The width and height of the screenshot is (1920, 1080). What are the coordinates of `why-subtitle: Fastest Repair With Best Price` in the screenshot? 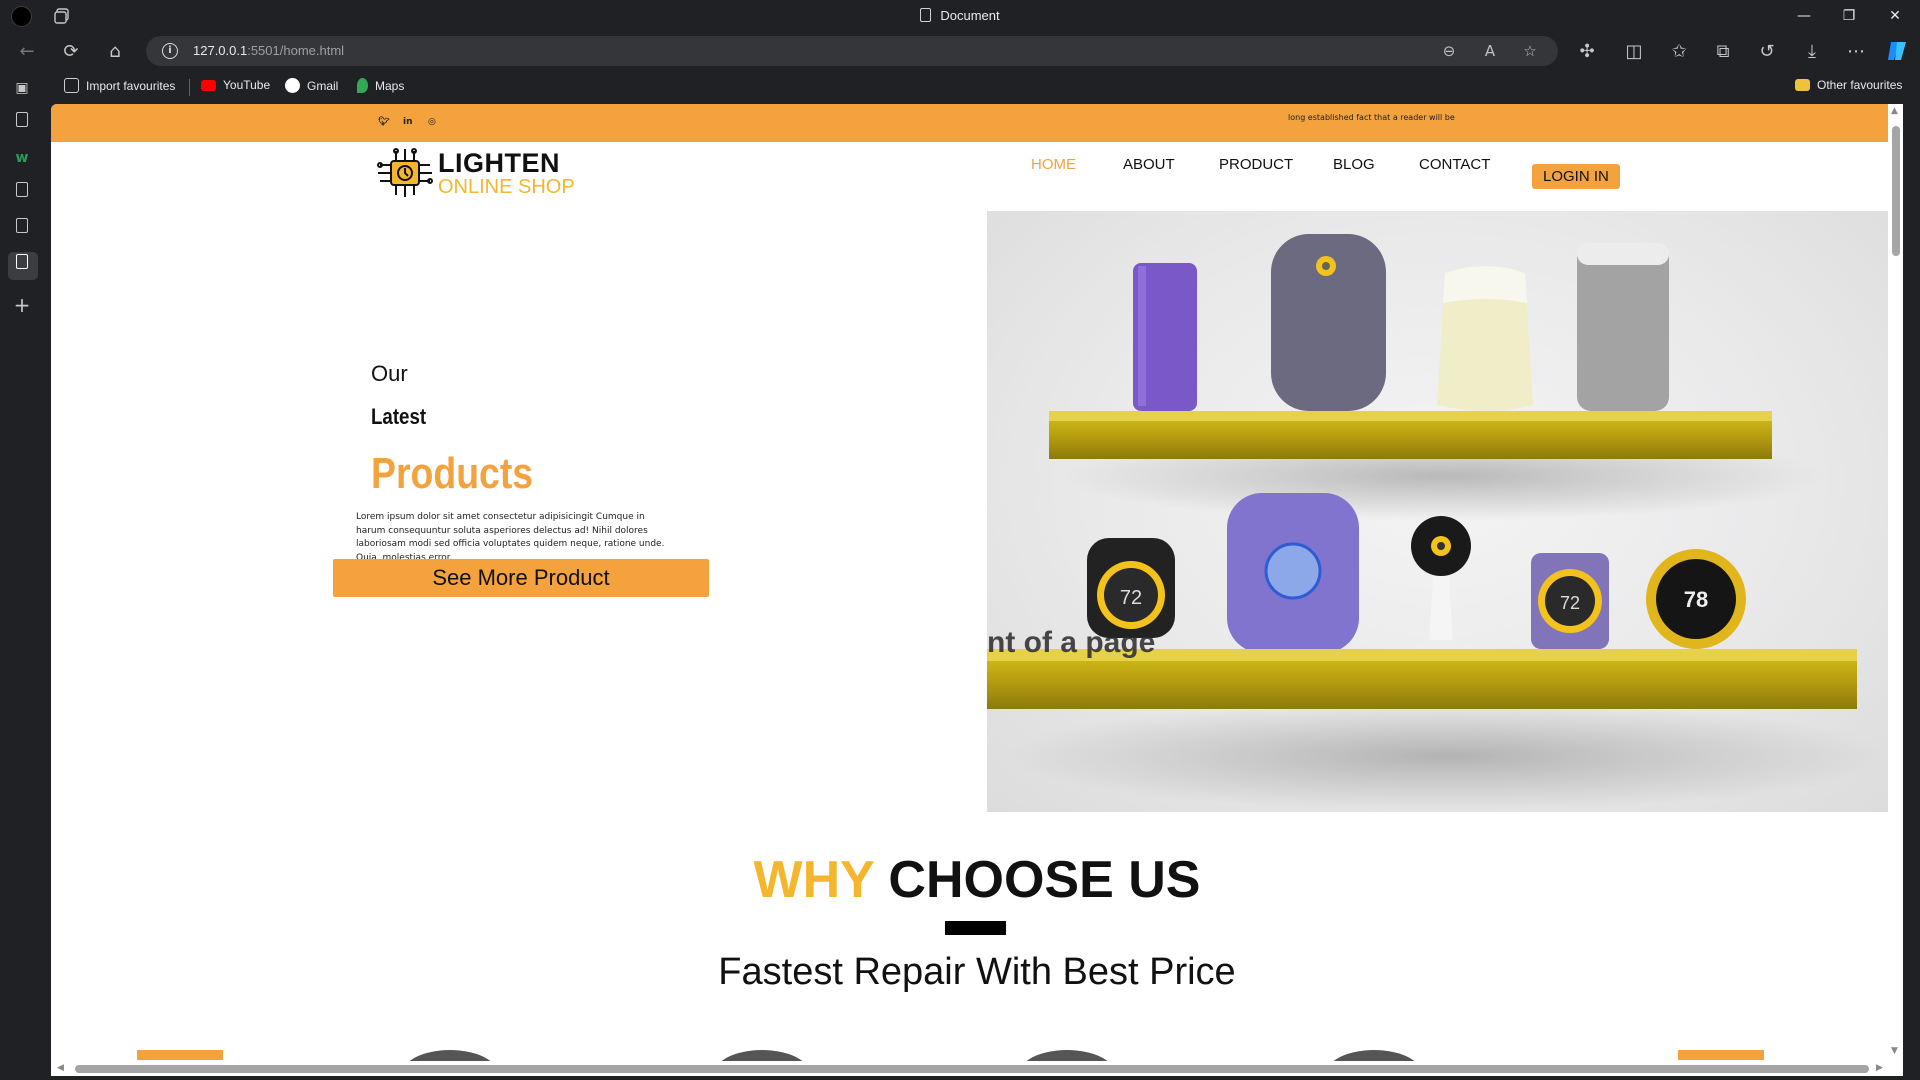 It's located at (977, 972).